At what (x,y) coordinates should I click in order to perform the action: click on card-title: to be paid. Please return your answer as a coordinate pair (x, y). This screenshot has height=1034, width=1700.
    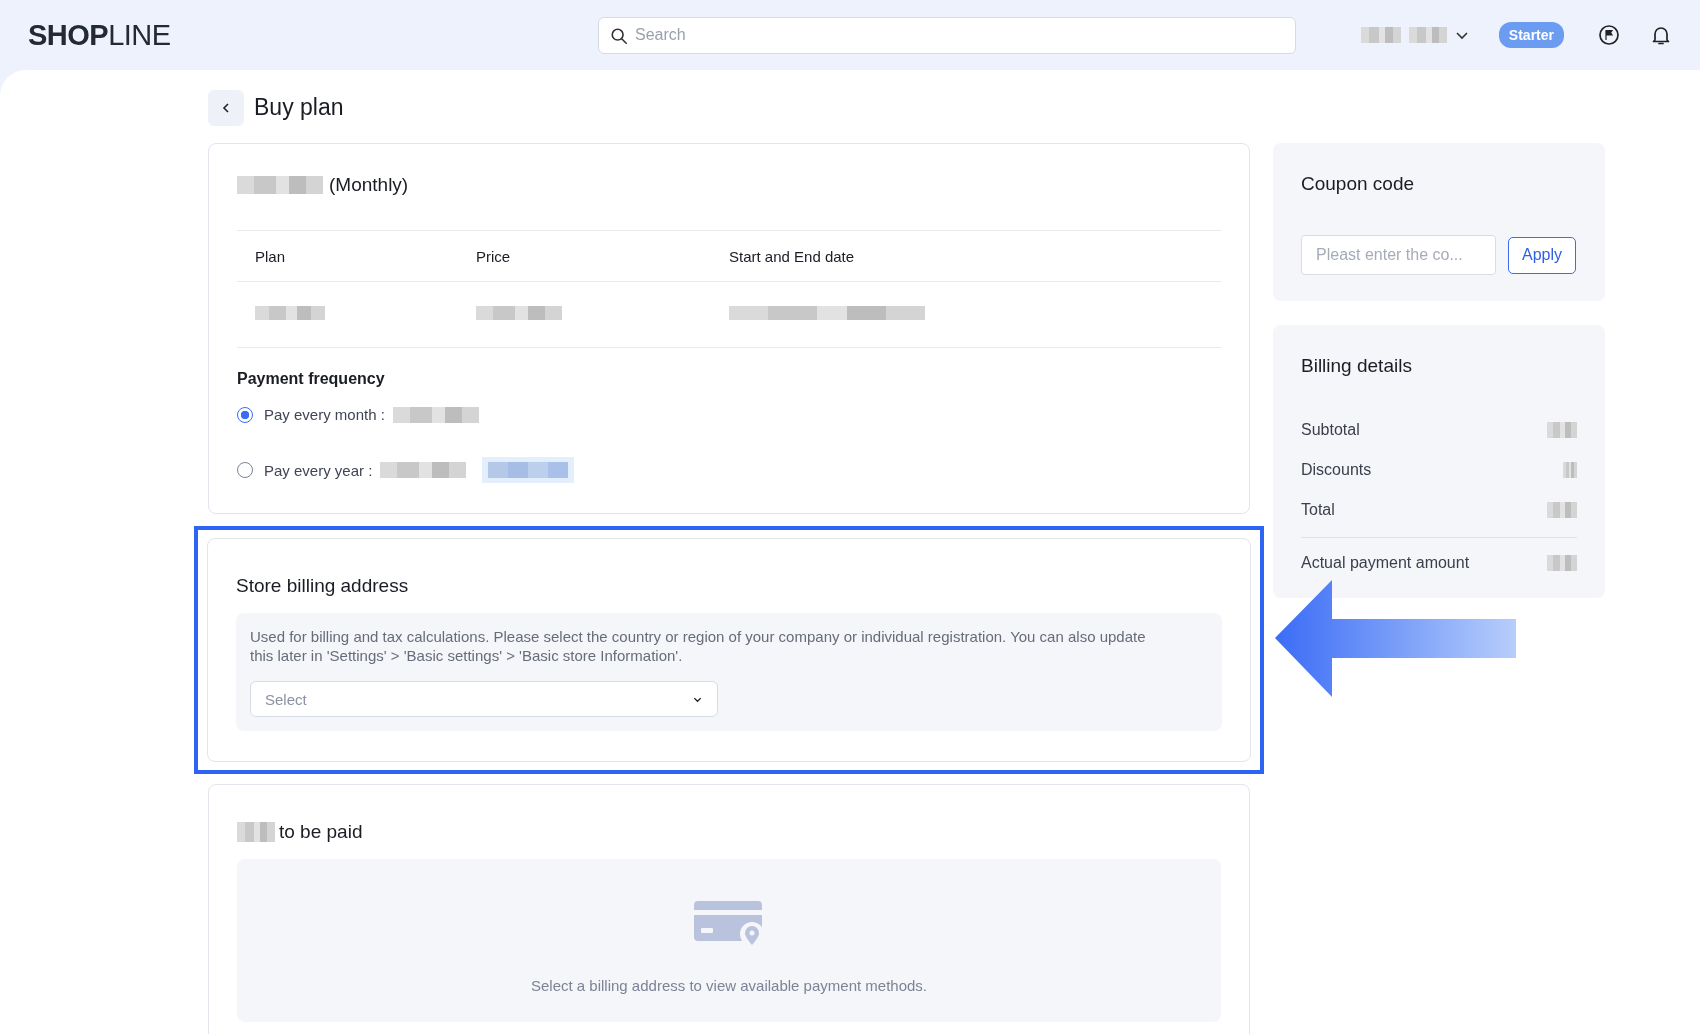
    Looking at the image, I should click on (321, 832).